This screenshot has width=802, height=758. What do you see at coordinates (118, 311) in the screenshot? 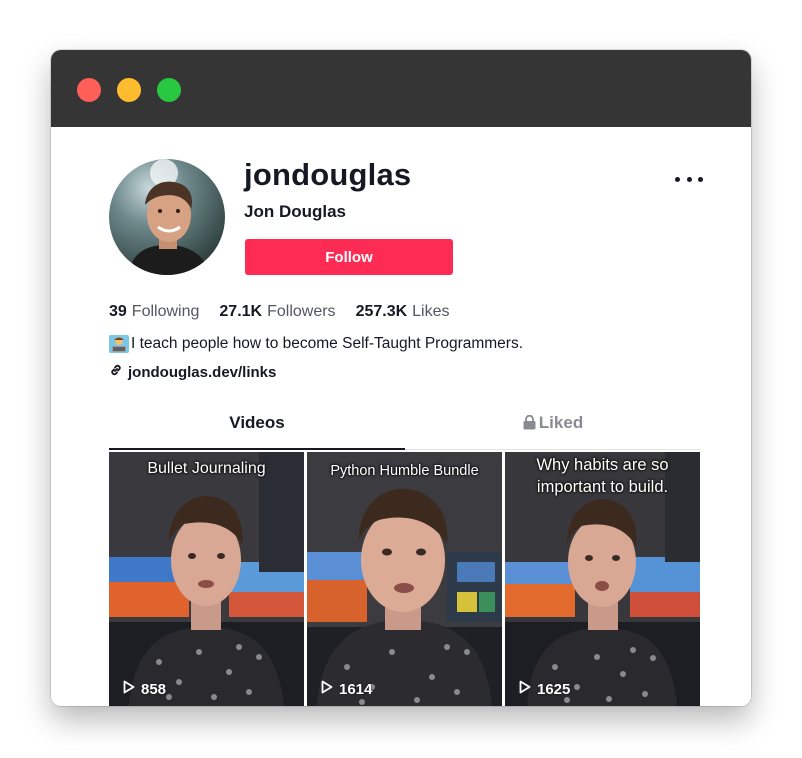
I see `stat-value: 39` at bounding box center [118, 311].